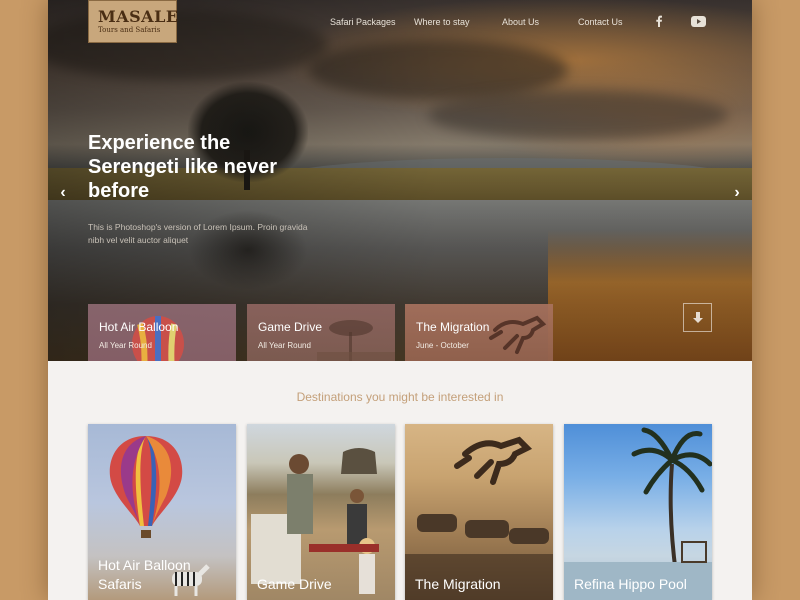 The width and height of the screenshot is (800, 600). Describe the element at coordinates (659, 21) in the screenshot. I see `facebook-icon` at that location.